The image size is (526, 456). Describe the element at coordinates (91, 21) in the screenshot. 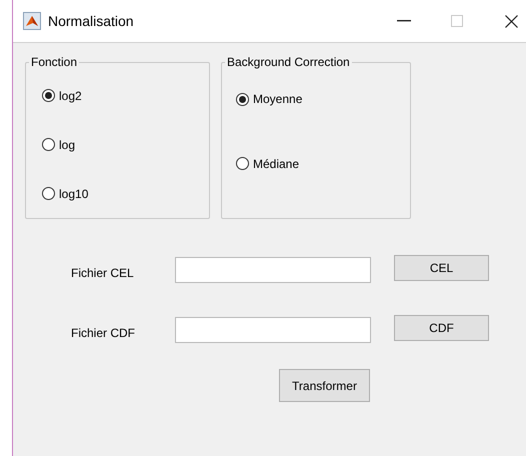

I see `window-title: Normalisation` at that location.